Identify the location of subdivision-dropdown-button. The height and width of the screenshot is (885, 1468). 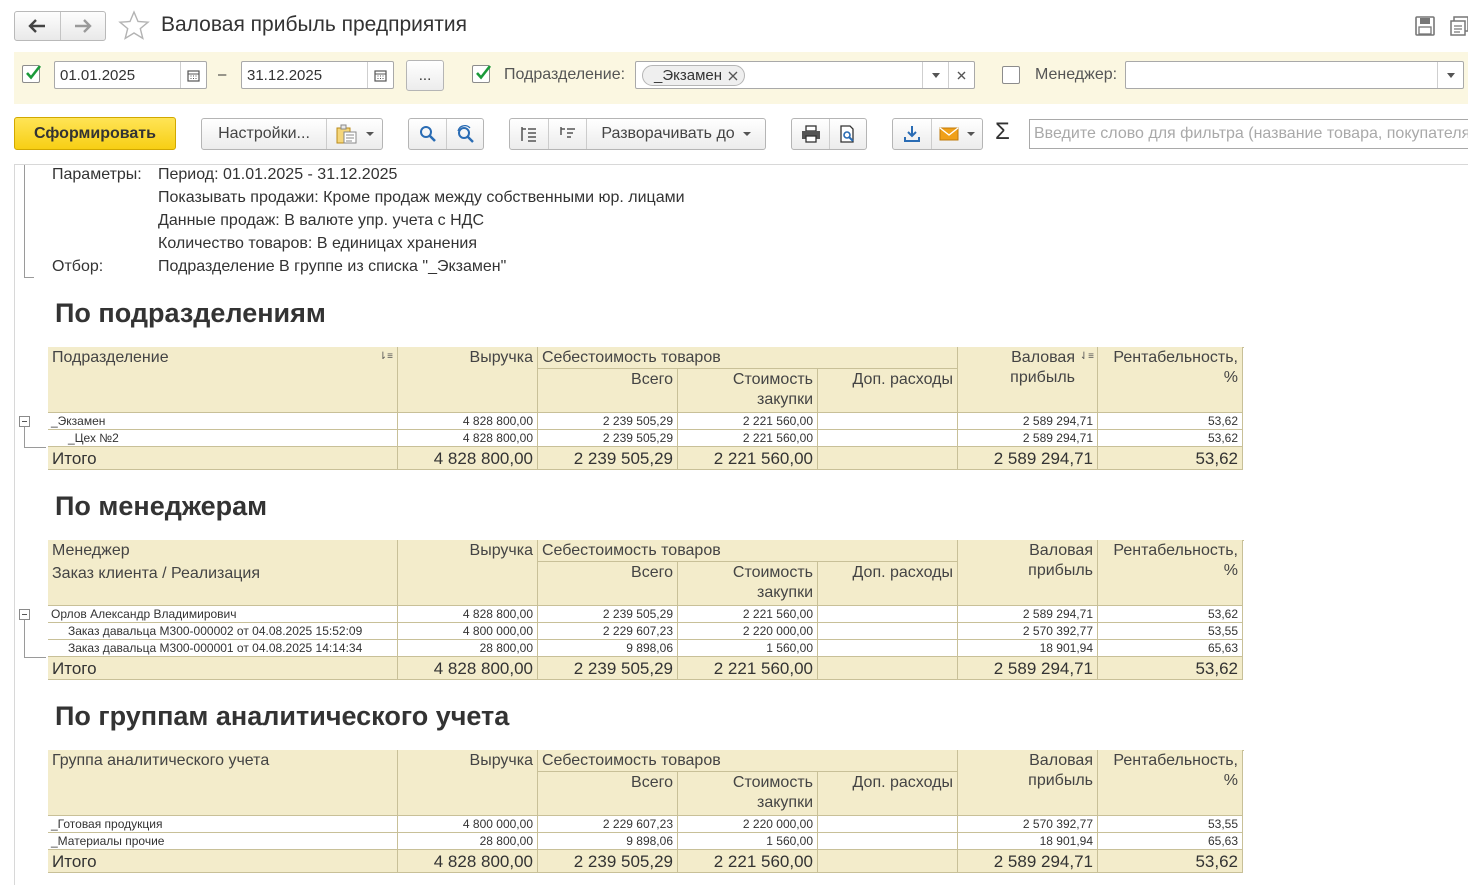
(935, 75).